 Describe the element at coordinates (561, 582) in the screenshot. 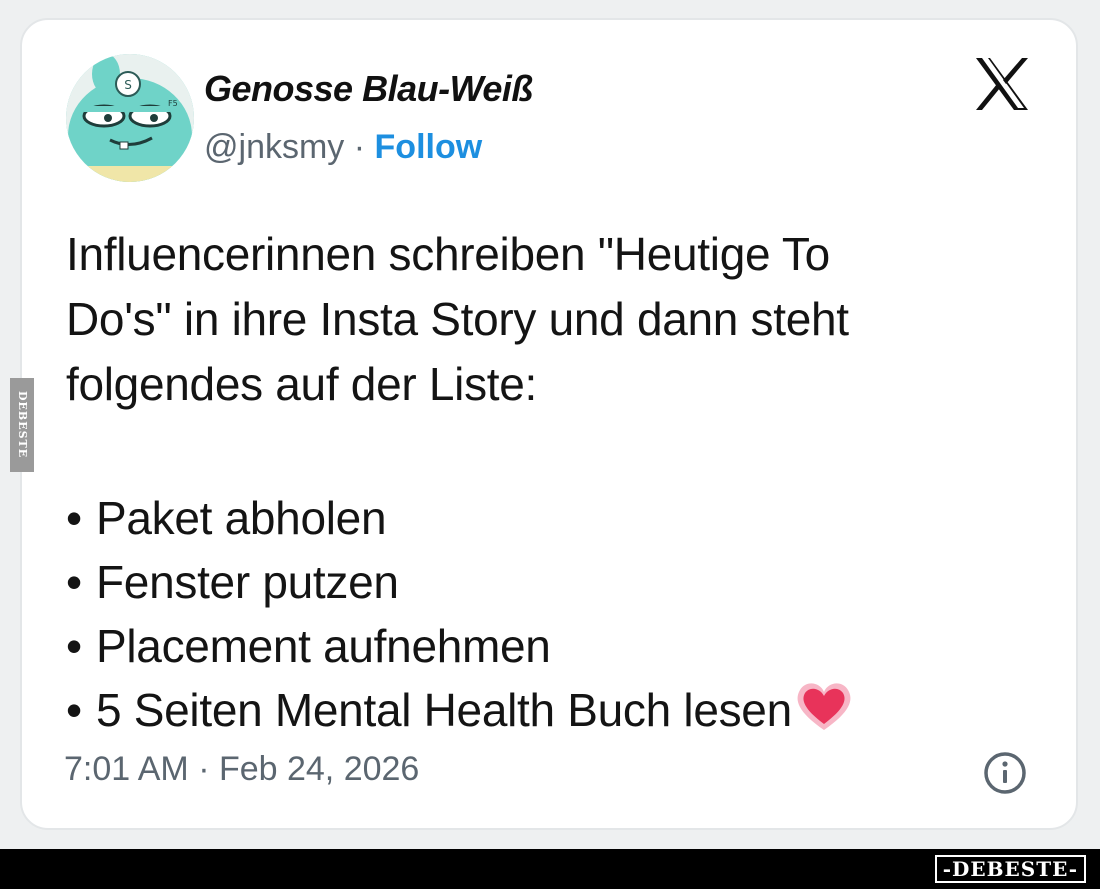

I see `list-item: • Fenster putzen` at that location.